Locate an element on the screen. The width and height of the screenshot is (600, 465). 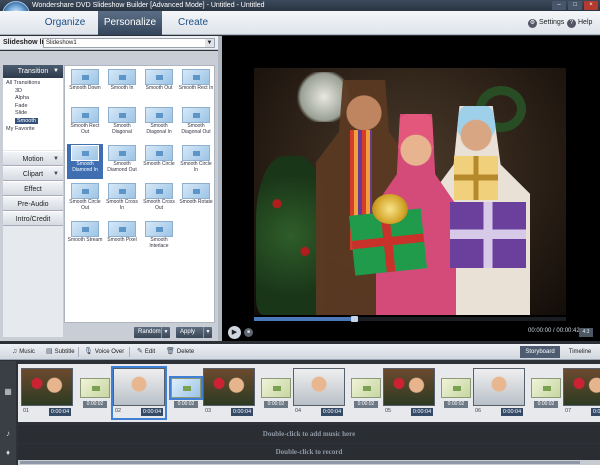
storyboard-clip: 02 0:00:04 is located at coordinates (139, 393).